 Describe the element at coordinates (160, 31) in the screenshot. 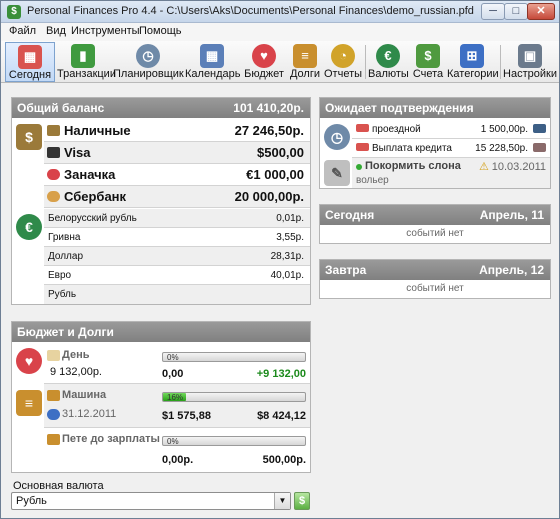

I see `menu-help: Помощь` at that location.